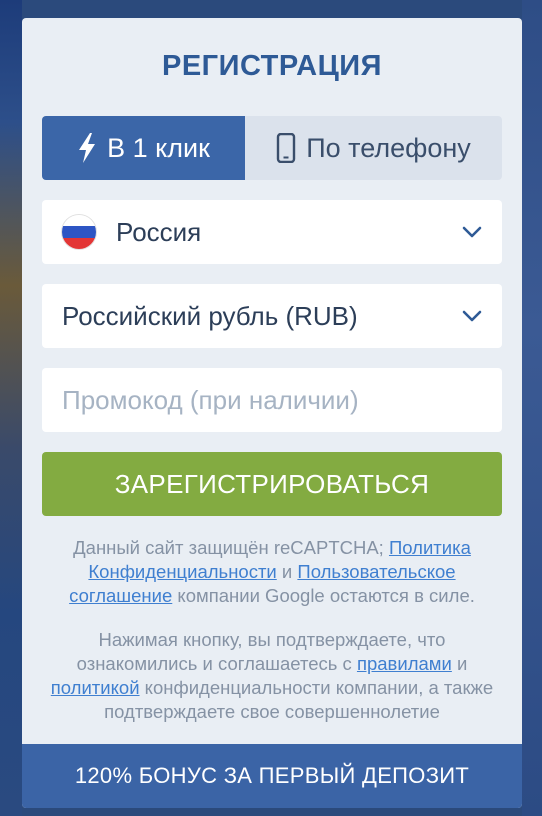  Describe the element at coordinates (158, 147) in the screenshot. I see `tab-one-click-label: В 1 клик` at that location.